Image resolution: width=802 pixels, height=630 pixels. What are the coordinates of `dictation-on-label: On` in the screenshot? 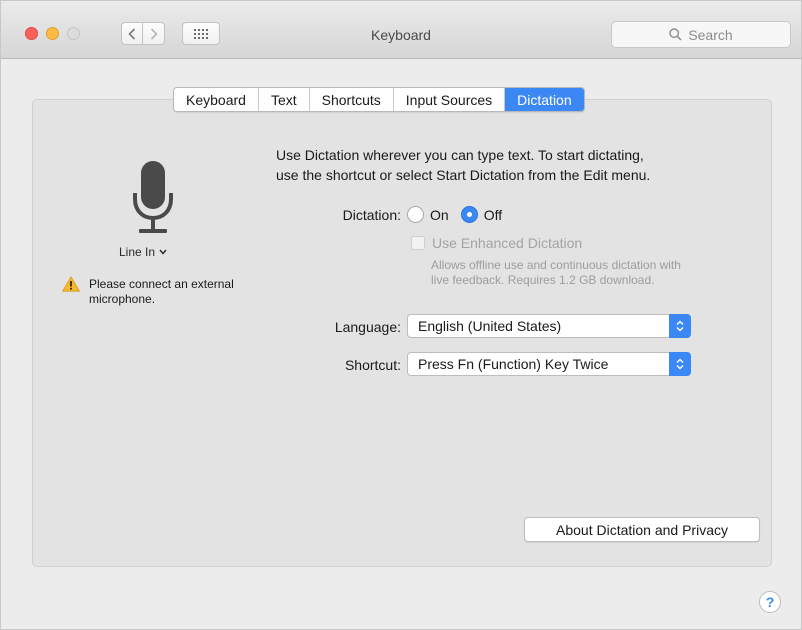 It's located at (439, 215).